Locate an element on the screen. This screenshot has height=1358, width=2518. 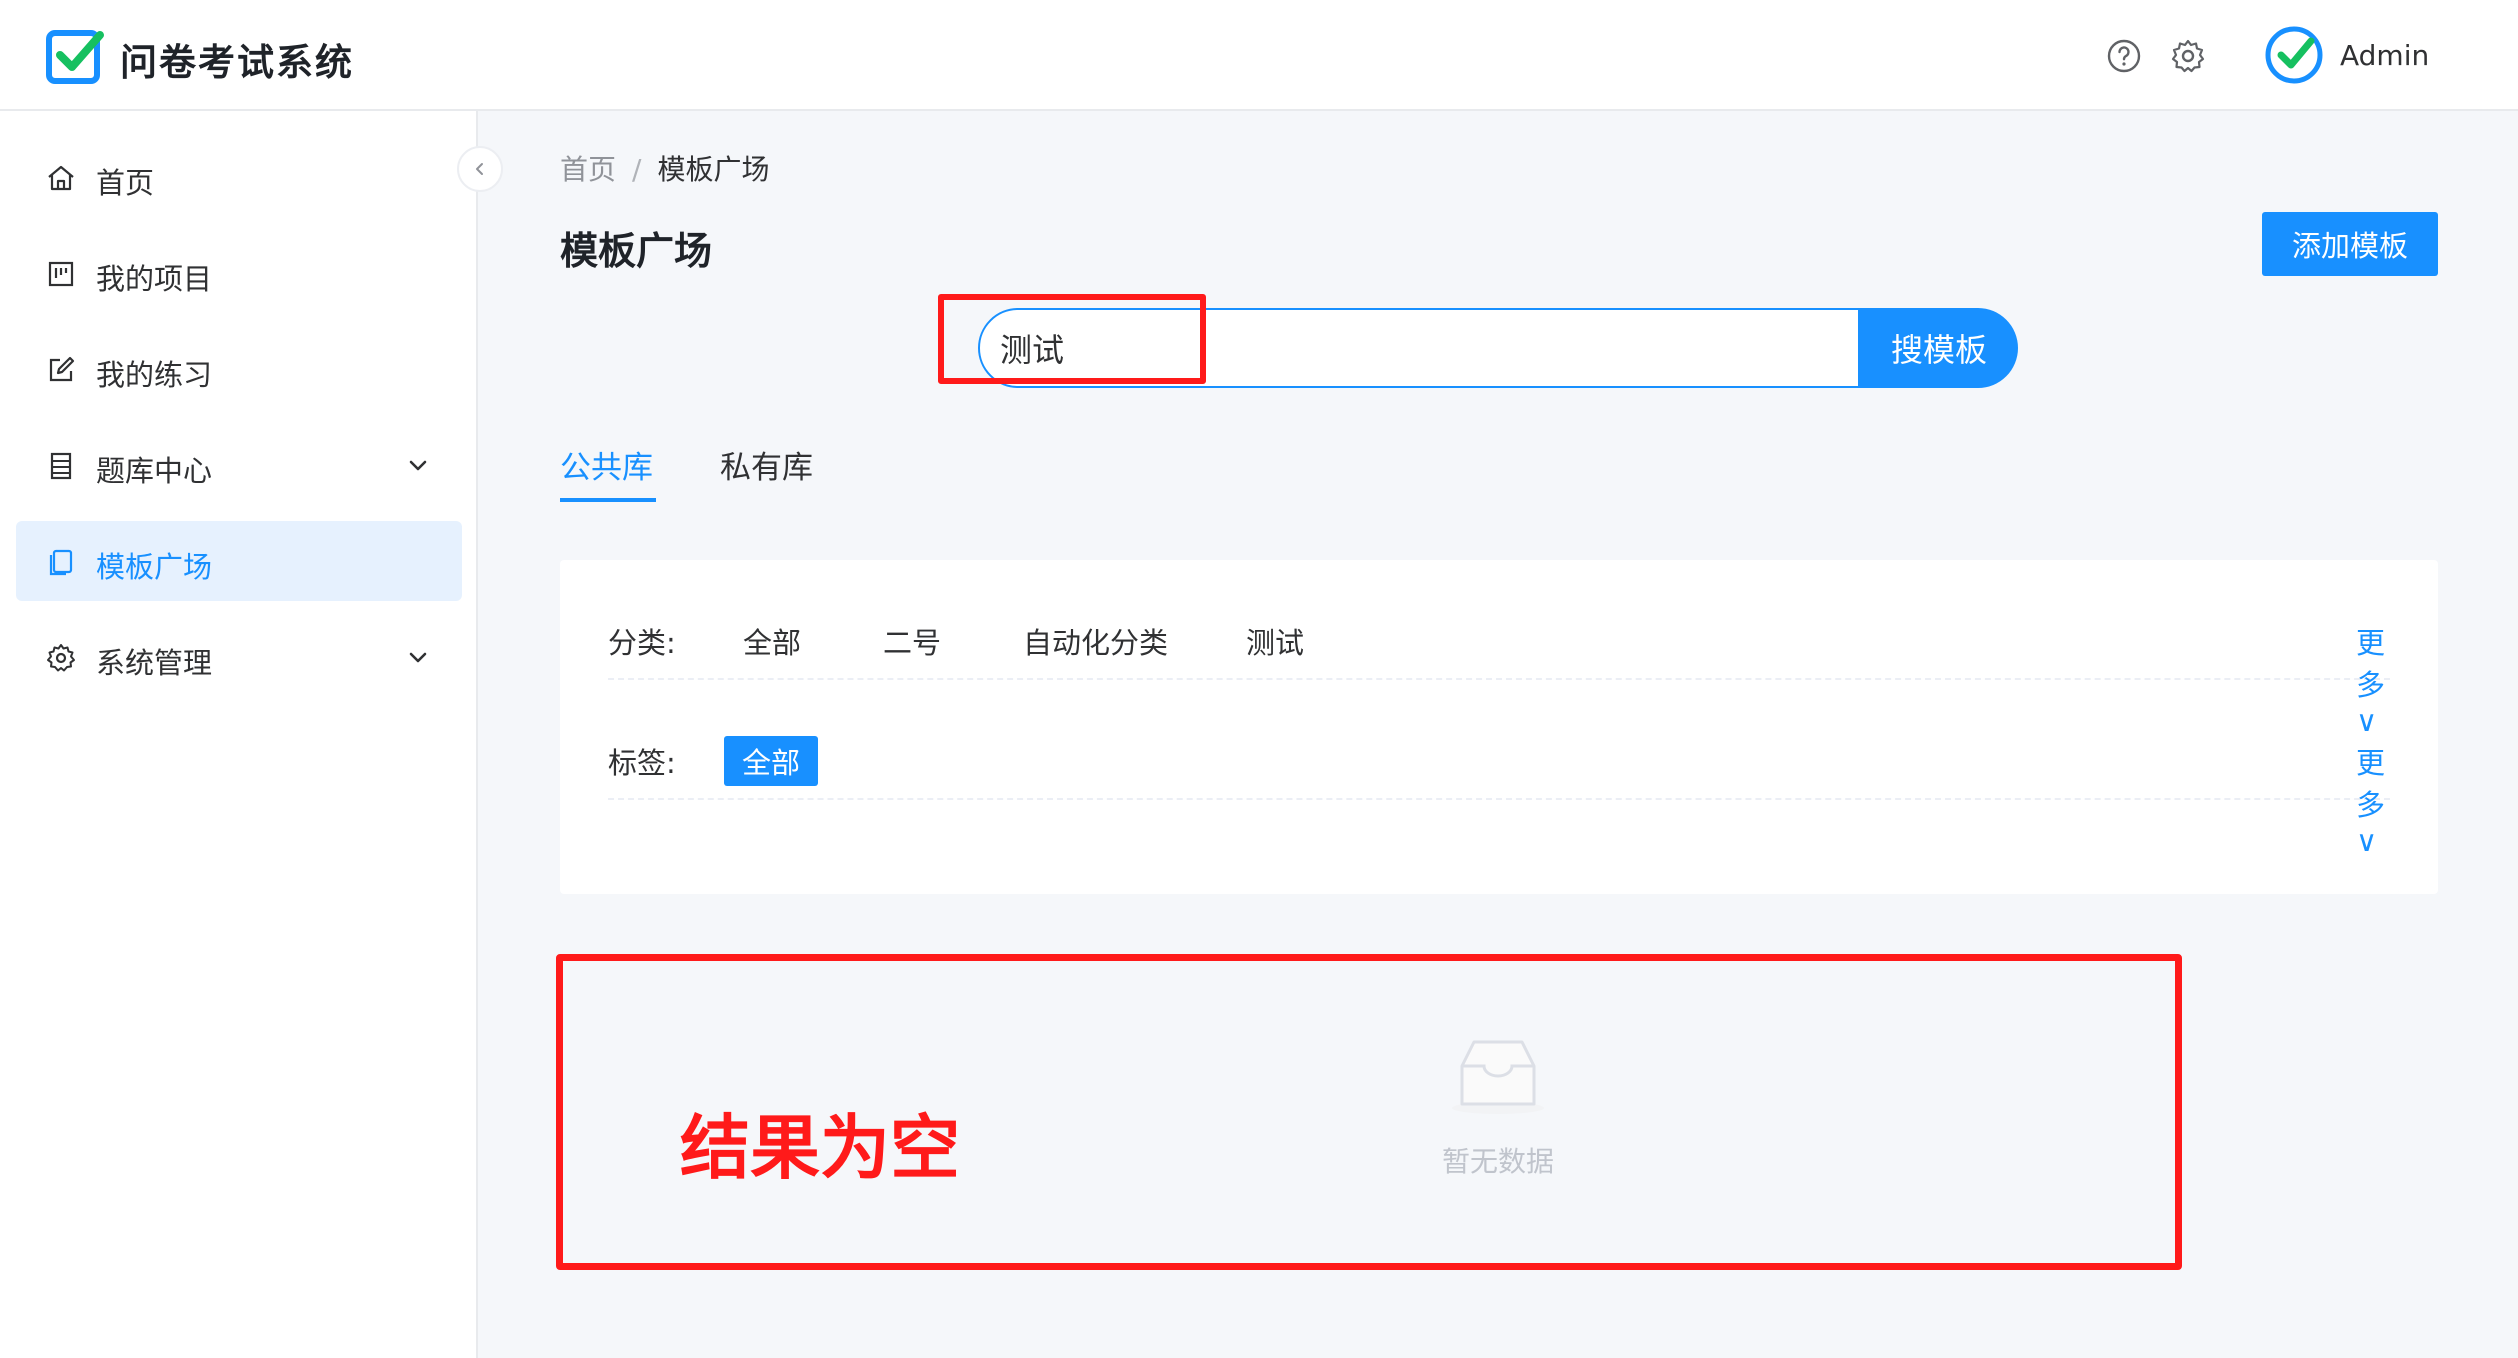
sidebar-item-templates: 模板广场 is located at coordinates (239, 561).